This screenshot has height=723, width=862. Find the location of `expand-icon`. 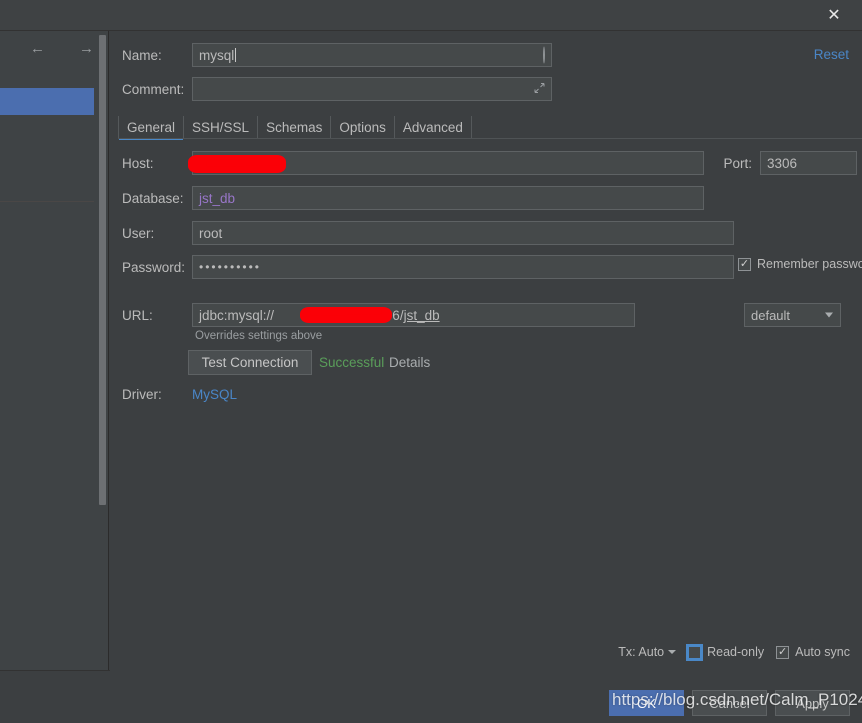

expand-icon is located at coordinates (539, 89).